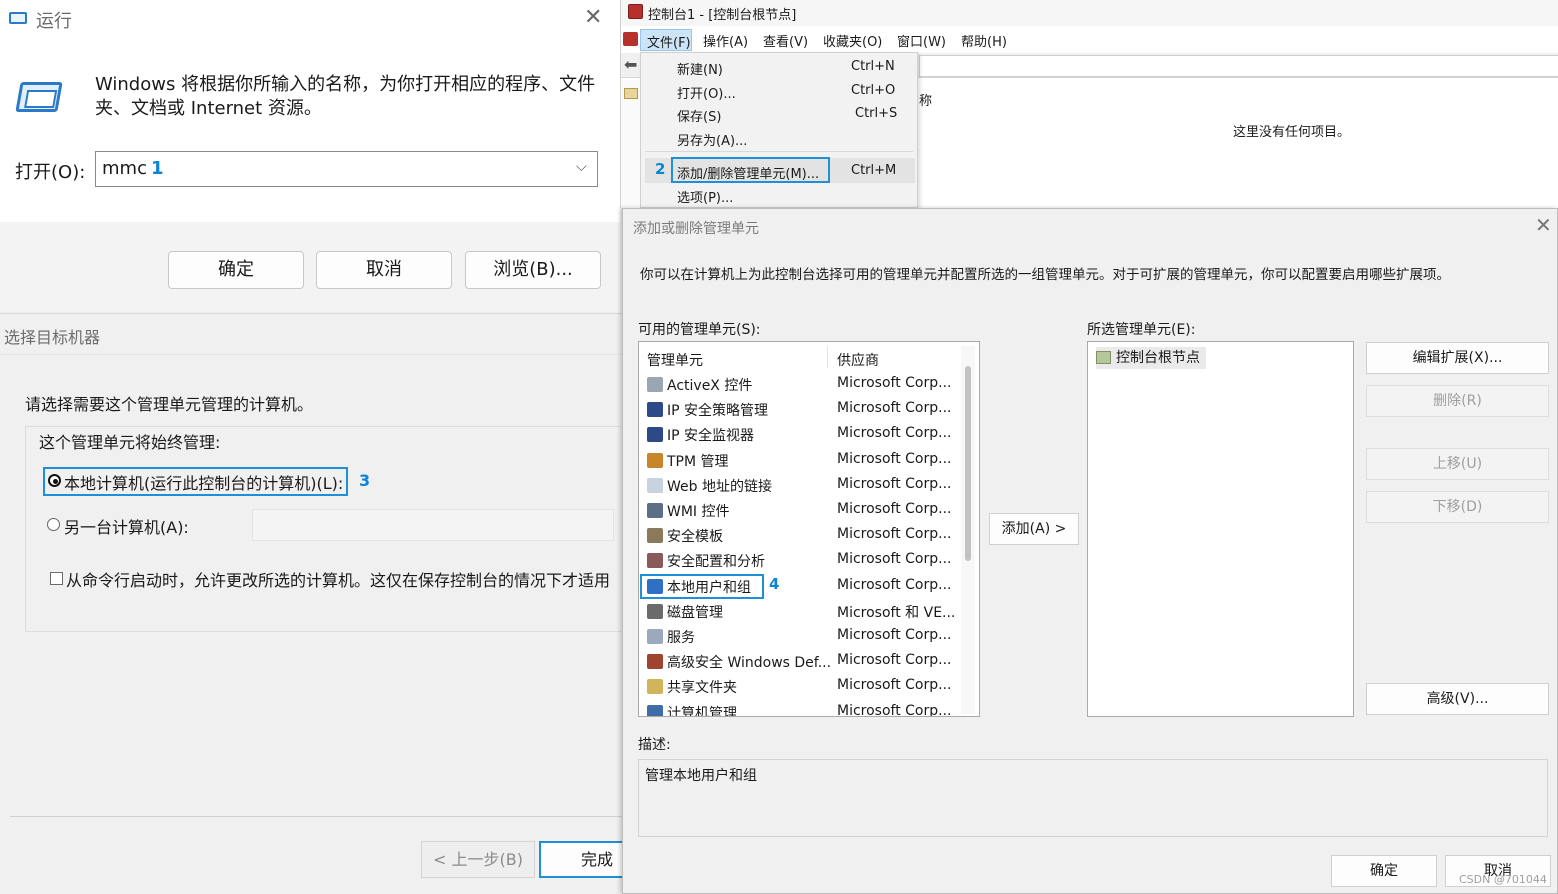 Image resolution: width=1558 pixels, height=894 pixels. Describe the element at coordinates (1141, 330) in the screenshot. I see `selected-label: 所选管理单元(E):` at that location.